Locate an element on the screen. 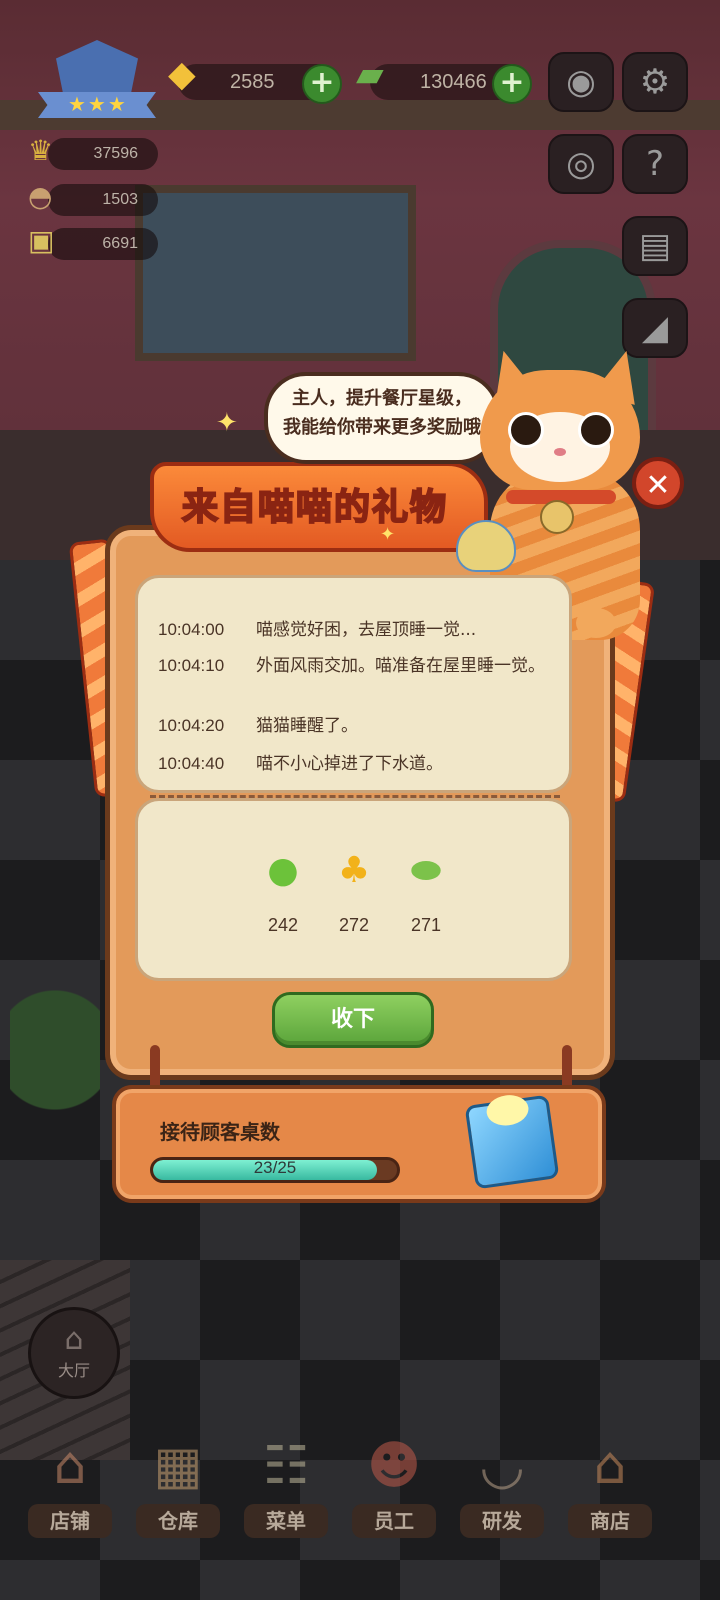  gear-icon: ⚙ is located at coordinates (655, 82).